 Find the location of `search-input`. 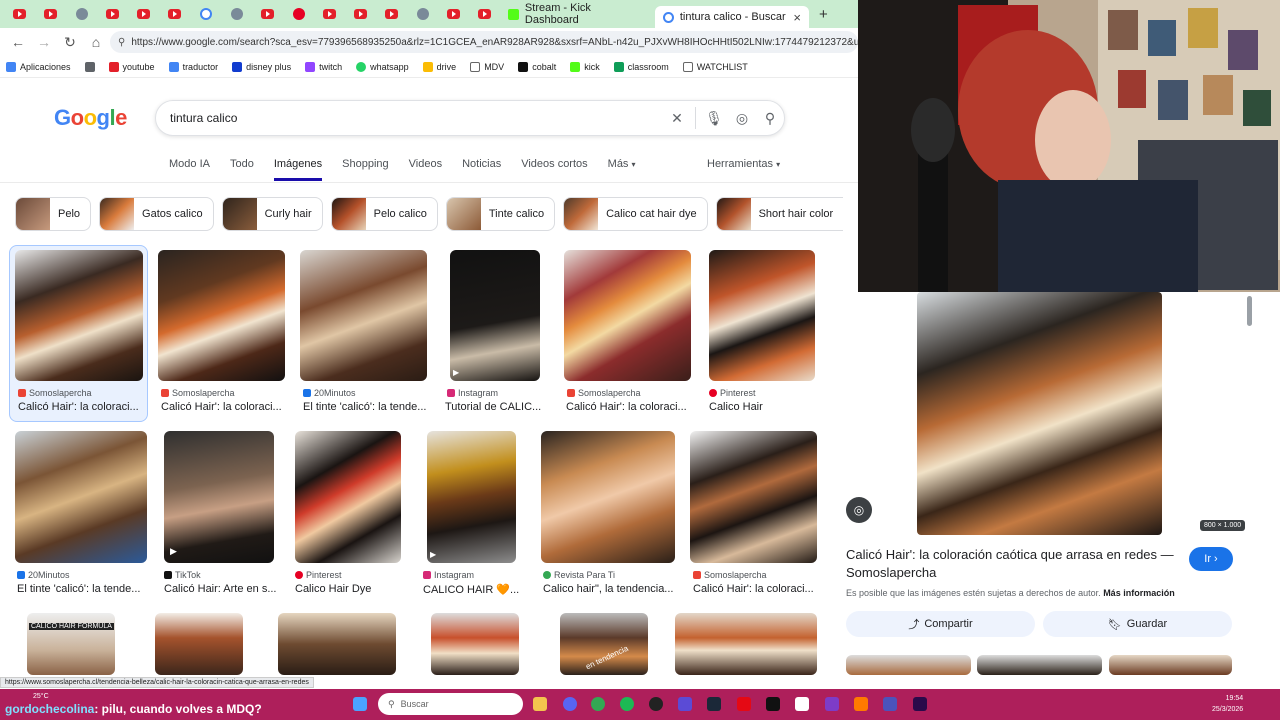

search-input is located at coordinates (416, 118).